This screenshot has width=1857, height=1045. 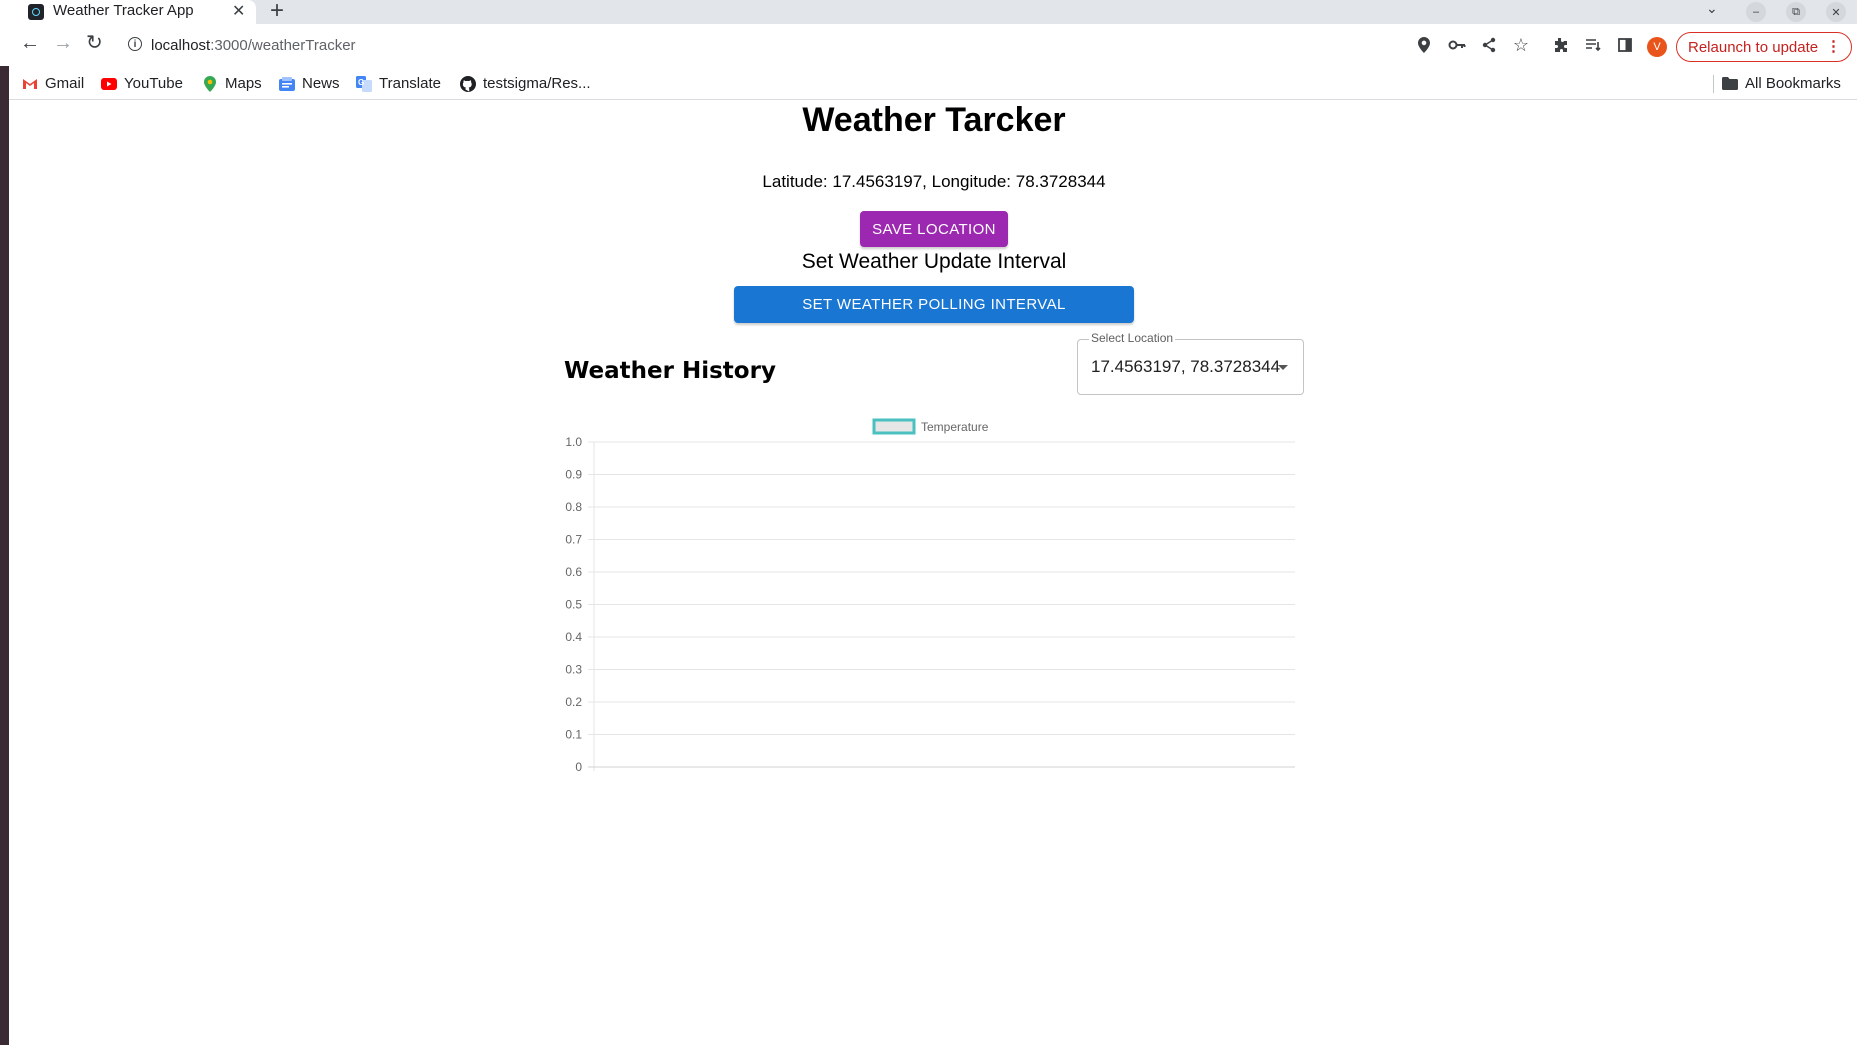 What do you see at coordinates (123, 10) in the screenshot?
I see `tab-title: Weather Tracker App` at bounding box center [123, 10].